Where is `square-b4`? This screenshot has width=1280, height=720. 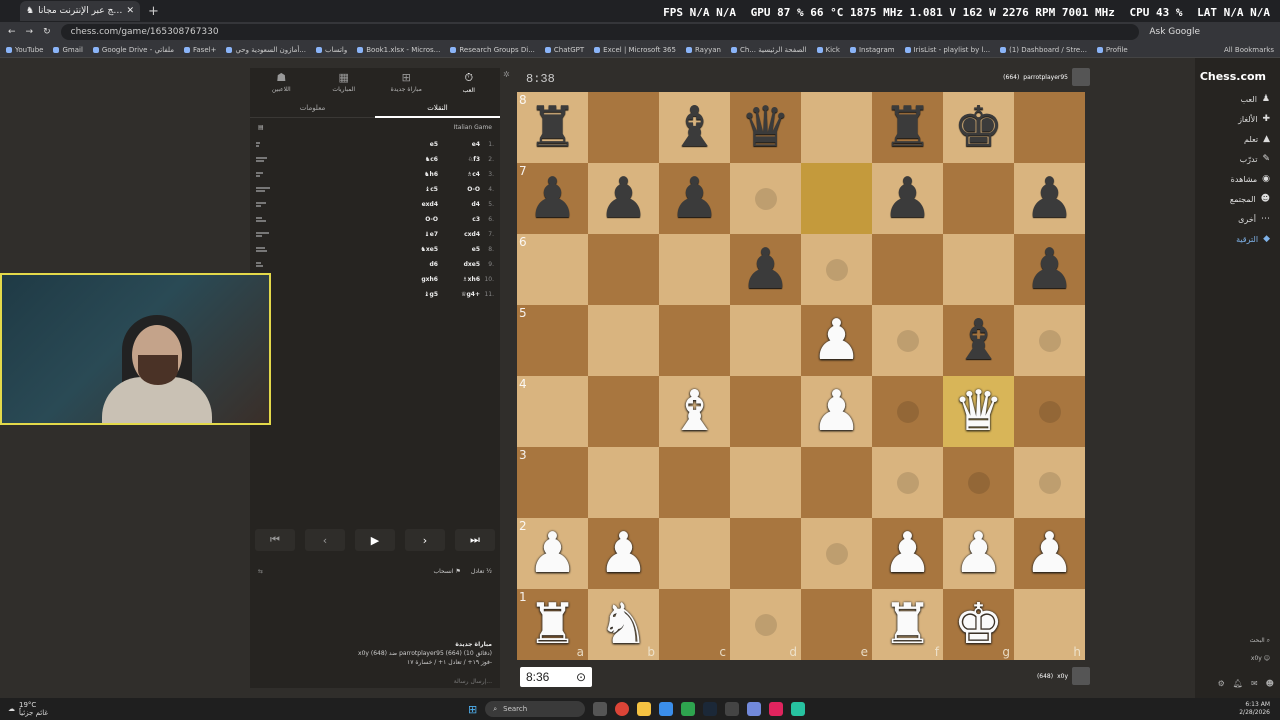
square-b4 is located at coordinates (623, 411).